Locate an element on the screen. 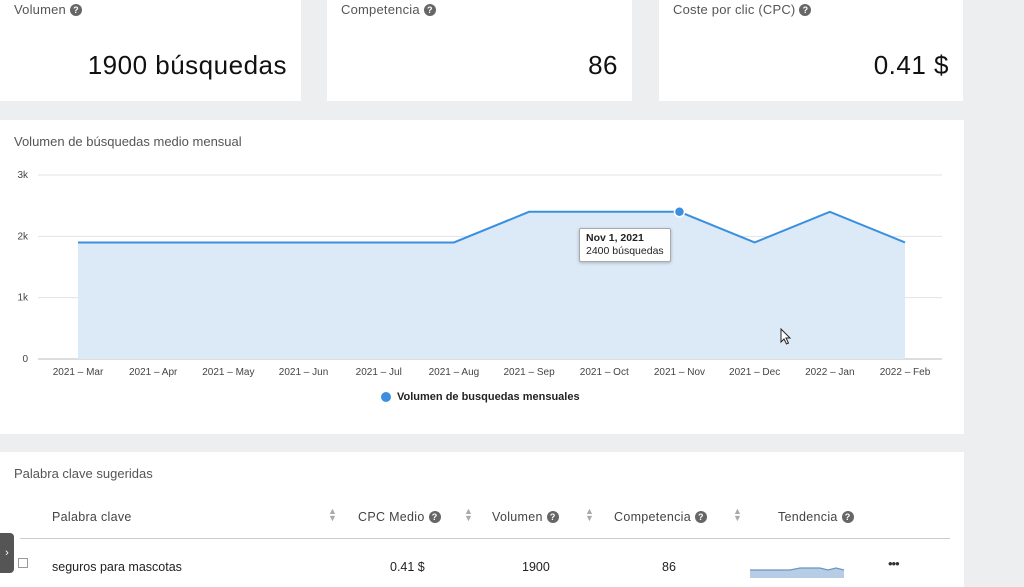 This screenshot has width=1024, height=587. competition-label: Competencia is located at coordinates (380, 9).